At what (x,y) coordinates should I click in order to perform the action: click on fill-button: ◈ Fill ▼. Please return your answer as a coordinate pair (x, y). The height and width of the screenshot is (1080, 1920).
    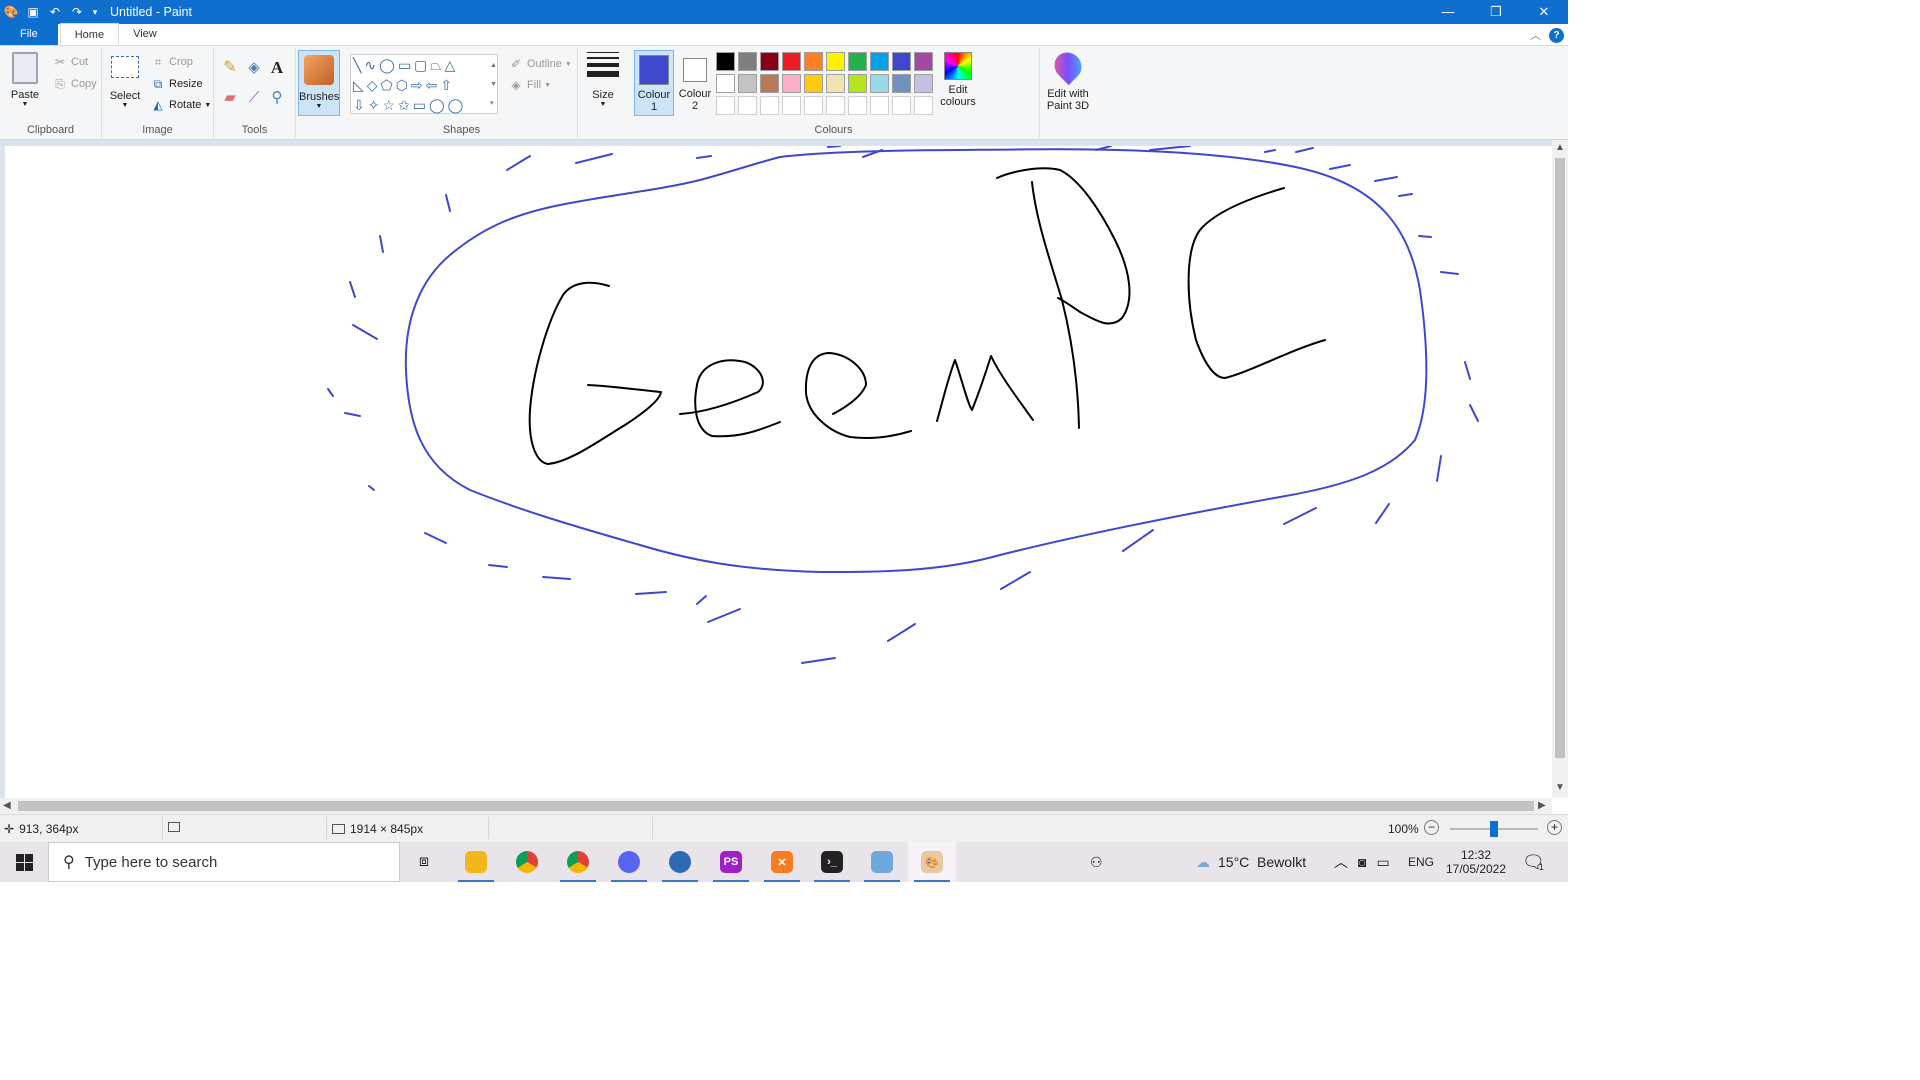
    Looking at the image, I should click on (529, 85).